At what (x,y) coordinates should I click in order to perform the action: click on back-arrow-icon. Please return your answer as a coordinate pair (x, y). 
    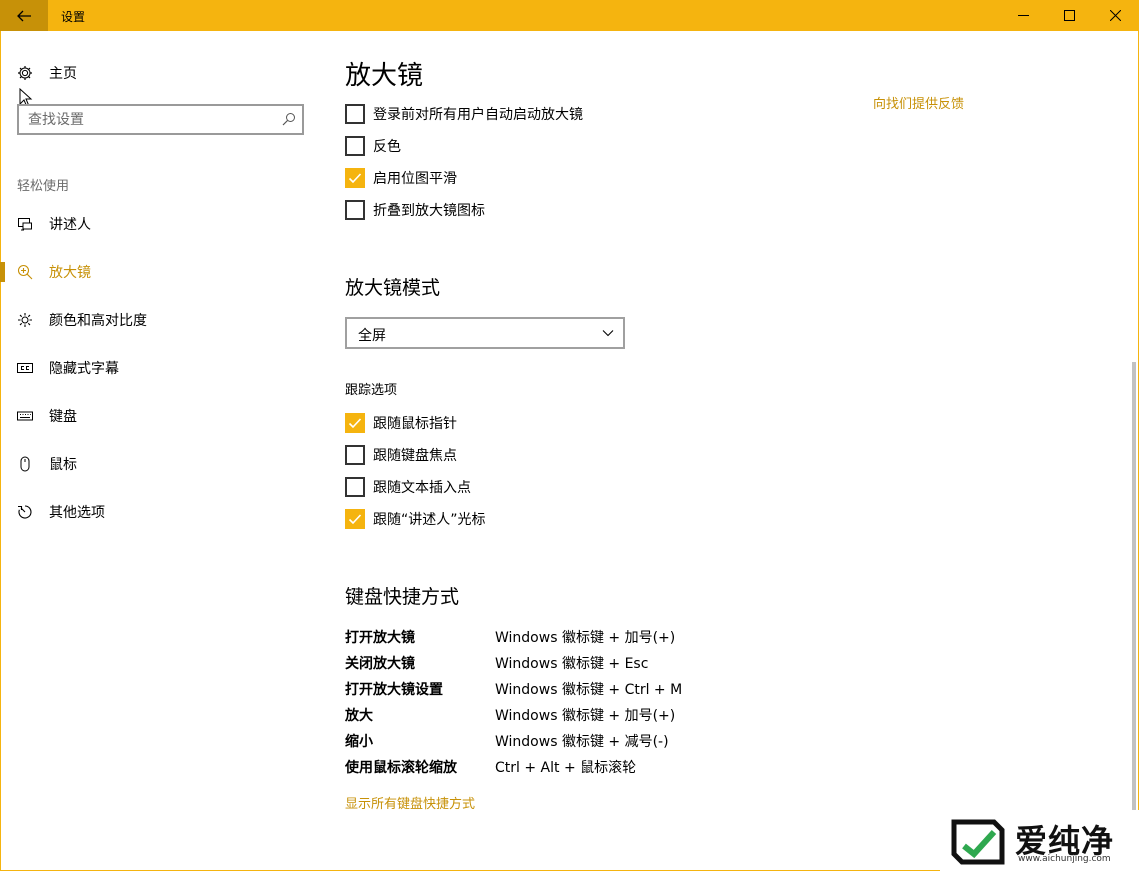
    Looking at the image, I should click on (24, 15).